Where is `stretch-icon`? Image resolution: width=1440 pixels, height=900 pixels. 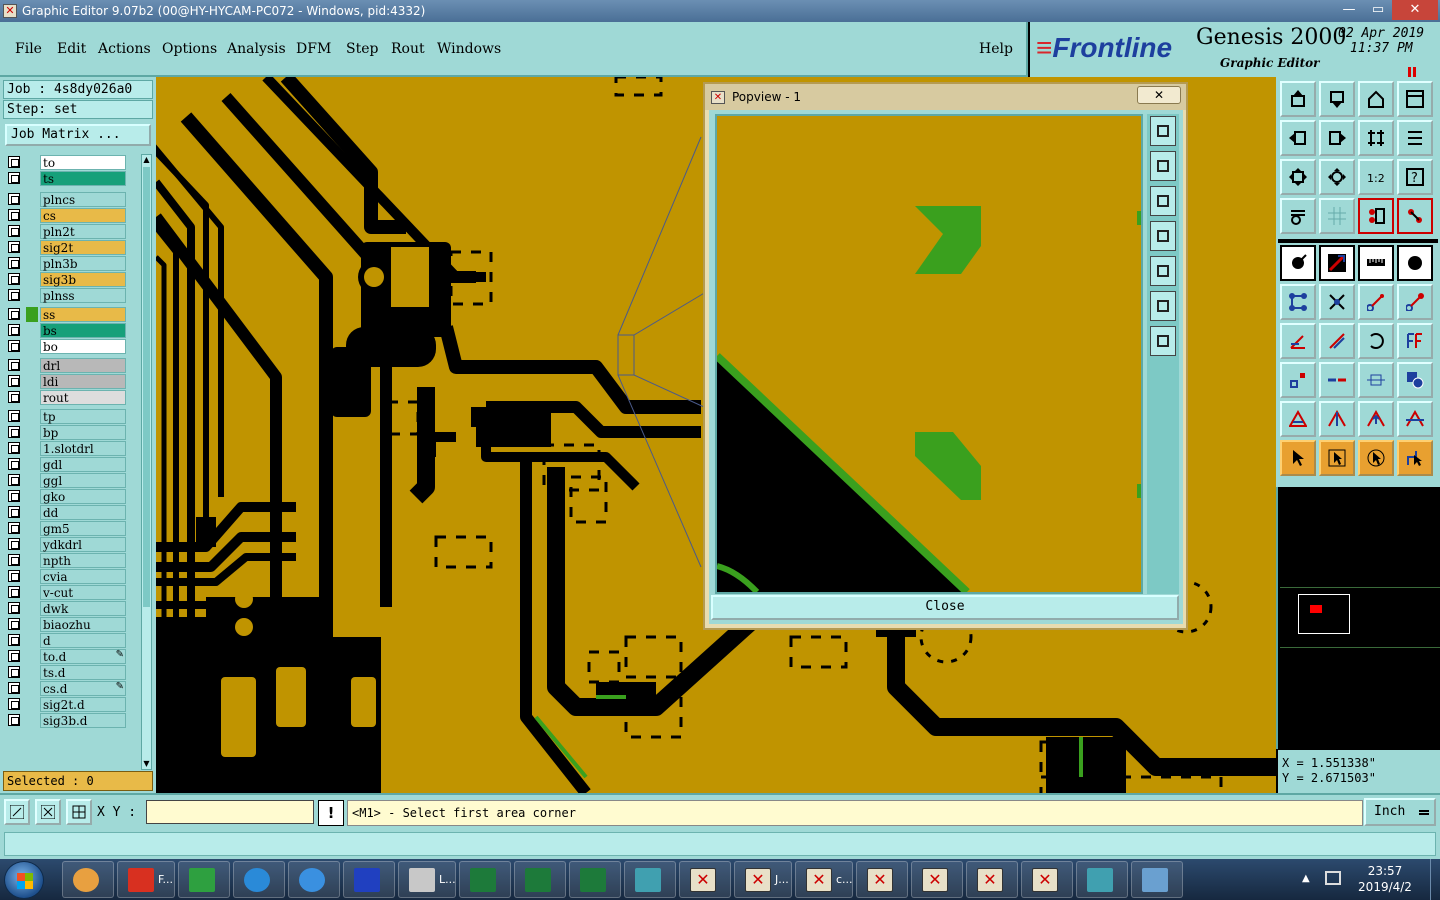 stretch-icon is located at coordinates (1376, 380).